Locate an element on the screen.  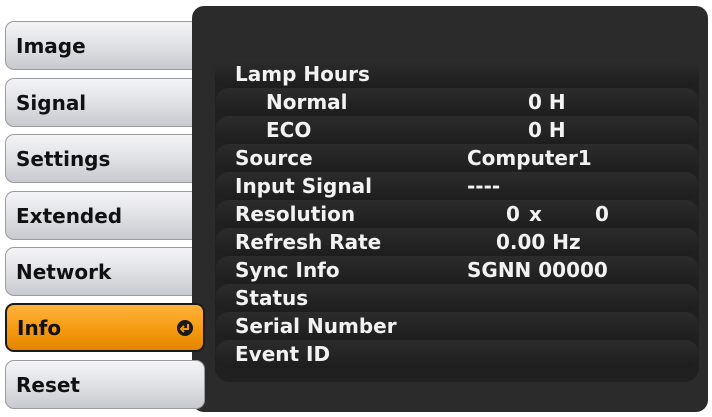
menu-tab-label: Extended is located at coordinates (69, 215).